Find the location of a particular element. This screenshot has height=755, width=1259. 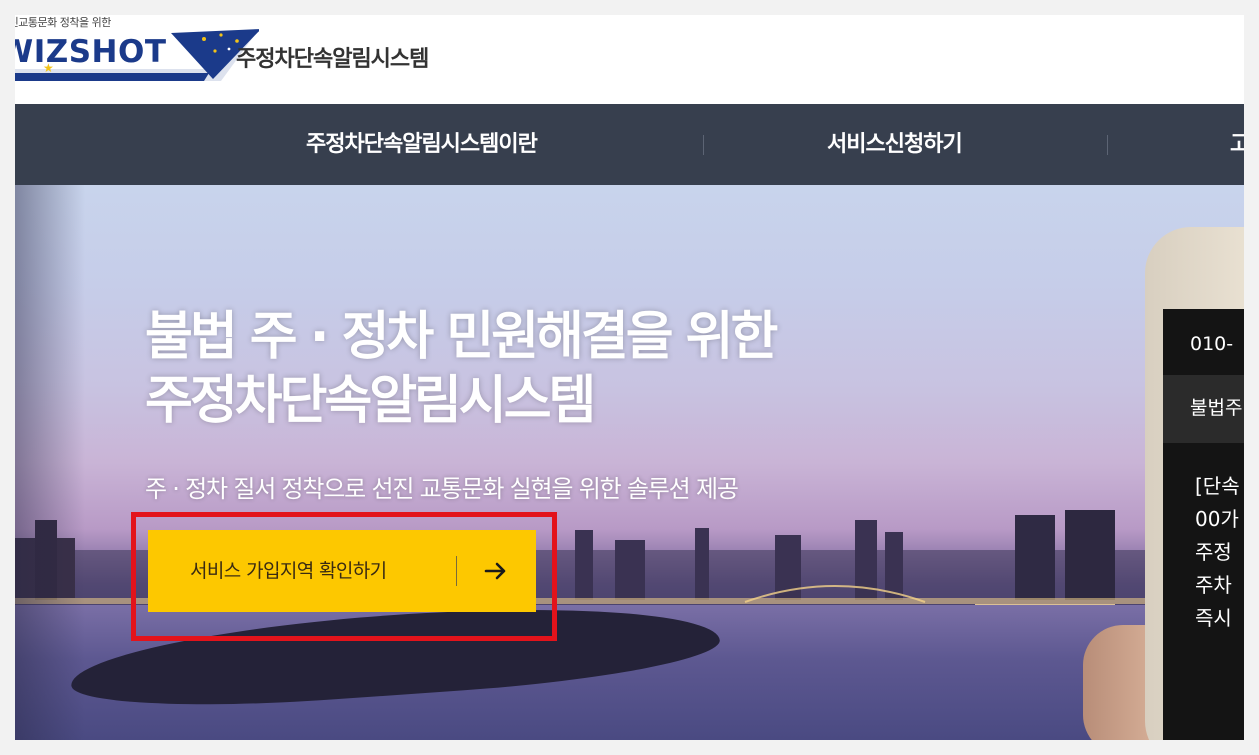

star-icon: ★ is located at coordinates (48, 68).